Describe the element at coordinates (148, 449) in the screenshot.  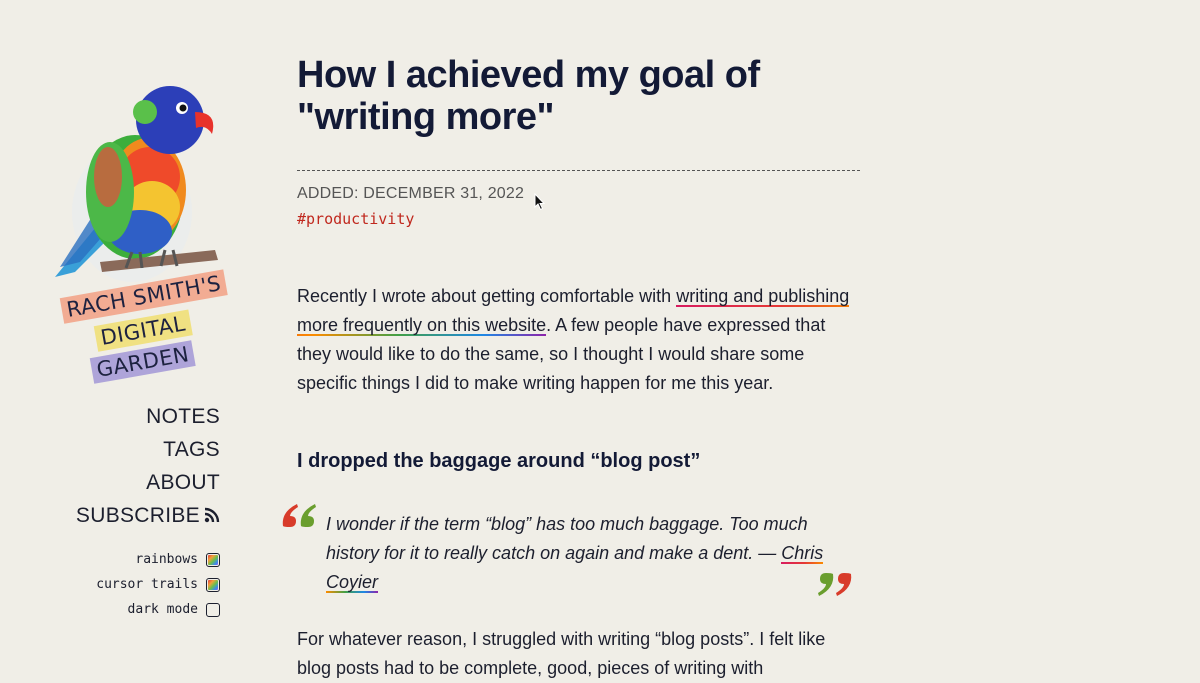
I see `nav-tags: TAGS` at that location.